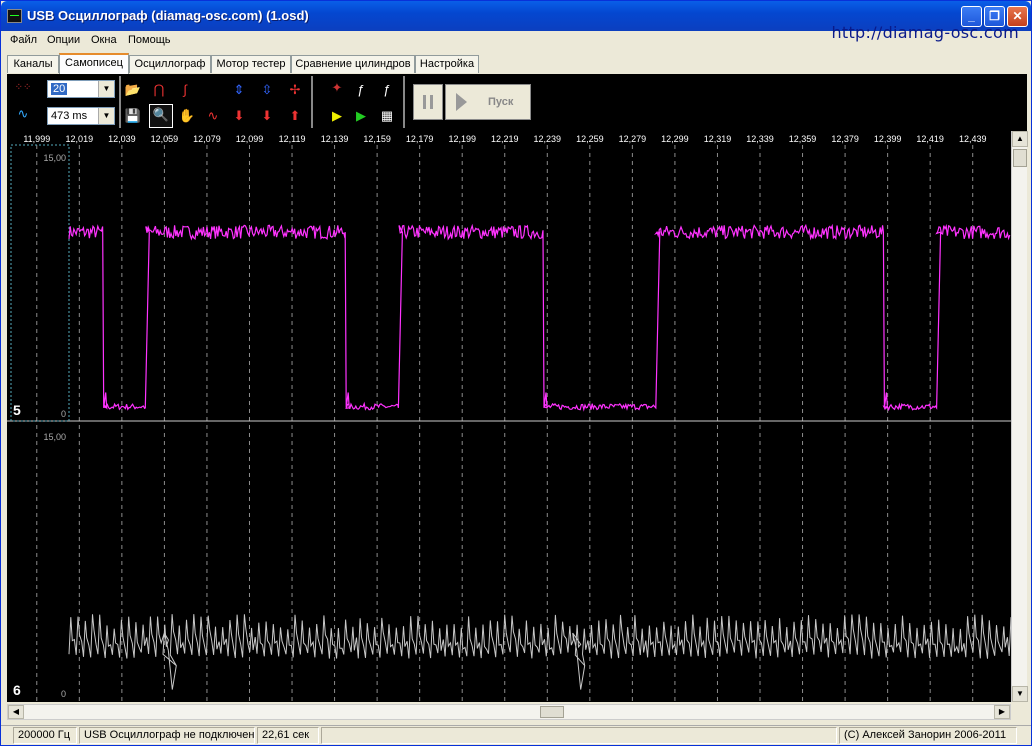  What do you see at coordinates (539, 652) in the screenshot?
I see `channel-6-trace` at bounding box center [539, 652].